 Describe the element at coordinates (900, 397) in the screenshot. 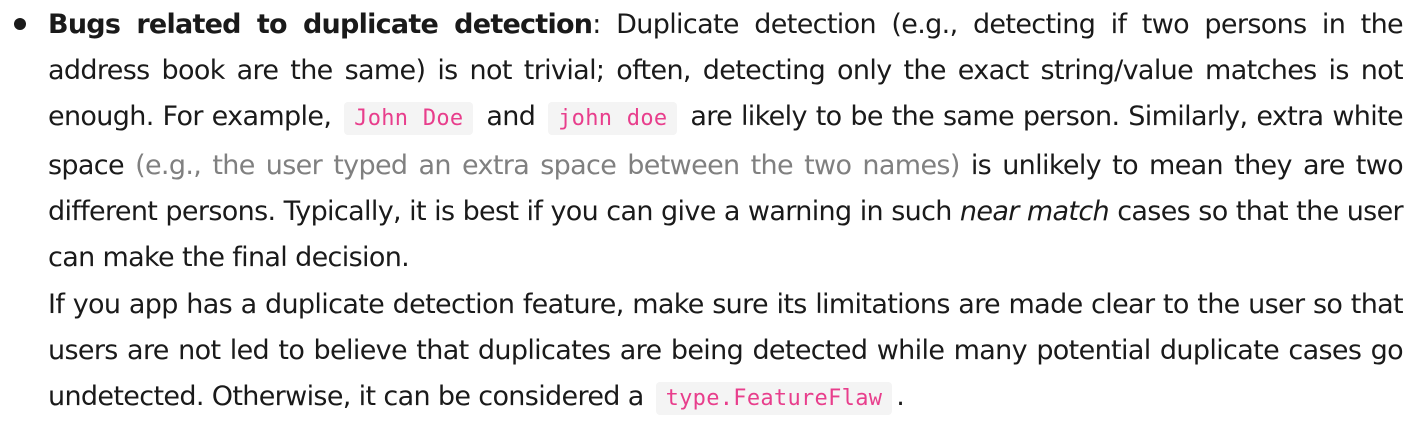

I see `paragraph-end: .` at that location.